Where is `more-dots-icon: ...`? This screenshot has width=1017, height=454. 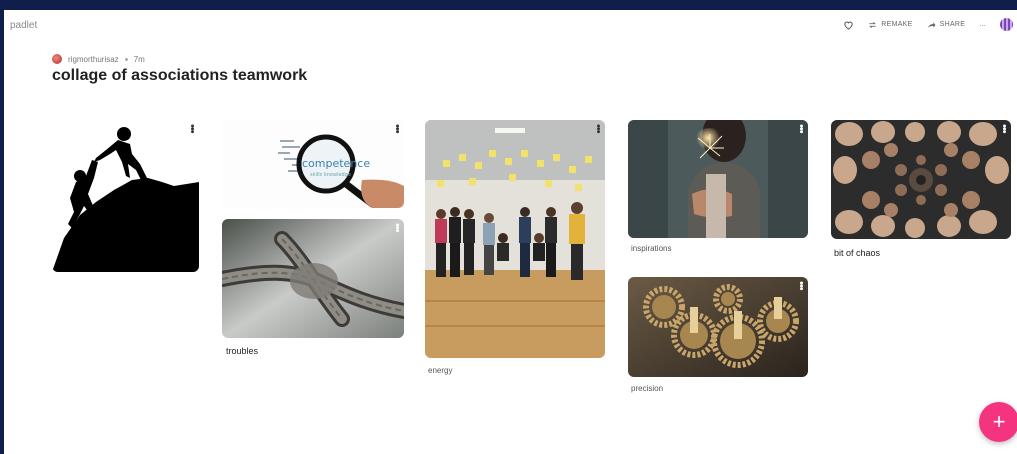
more-dots-icon: ... is located at coordinates (982, 24).